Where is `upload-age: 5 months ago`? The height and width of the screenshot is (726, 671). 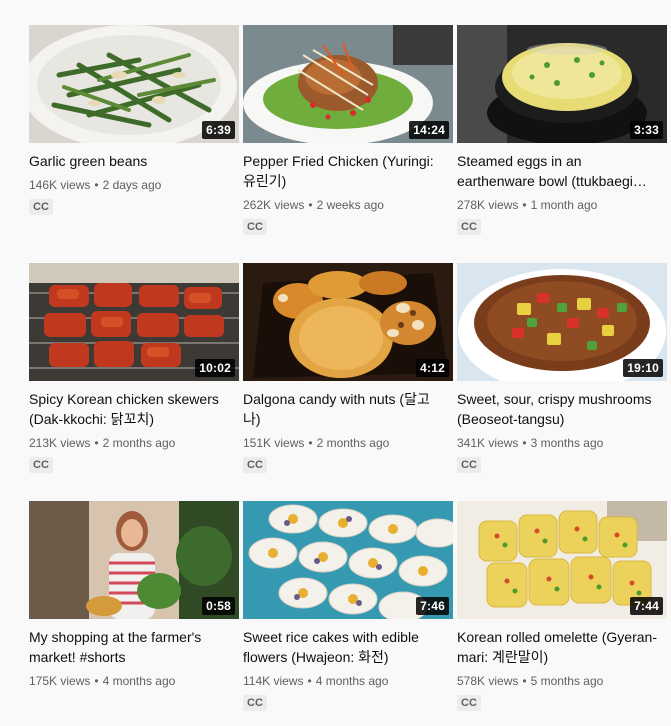
upload-age: 5 months ago is located at coordinates (567, 681).